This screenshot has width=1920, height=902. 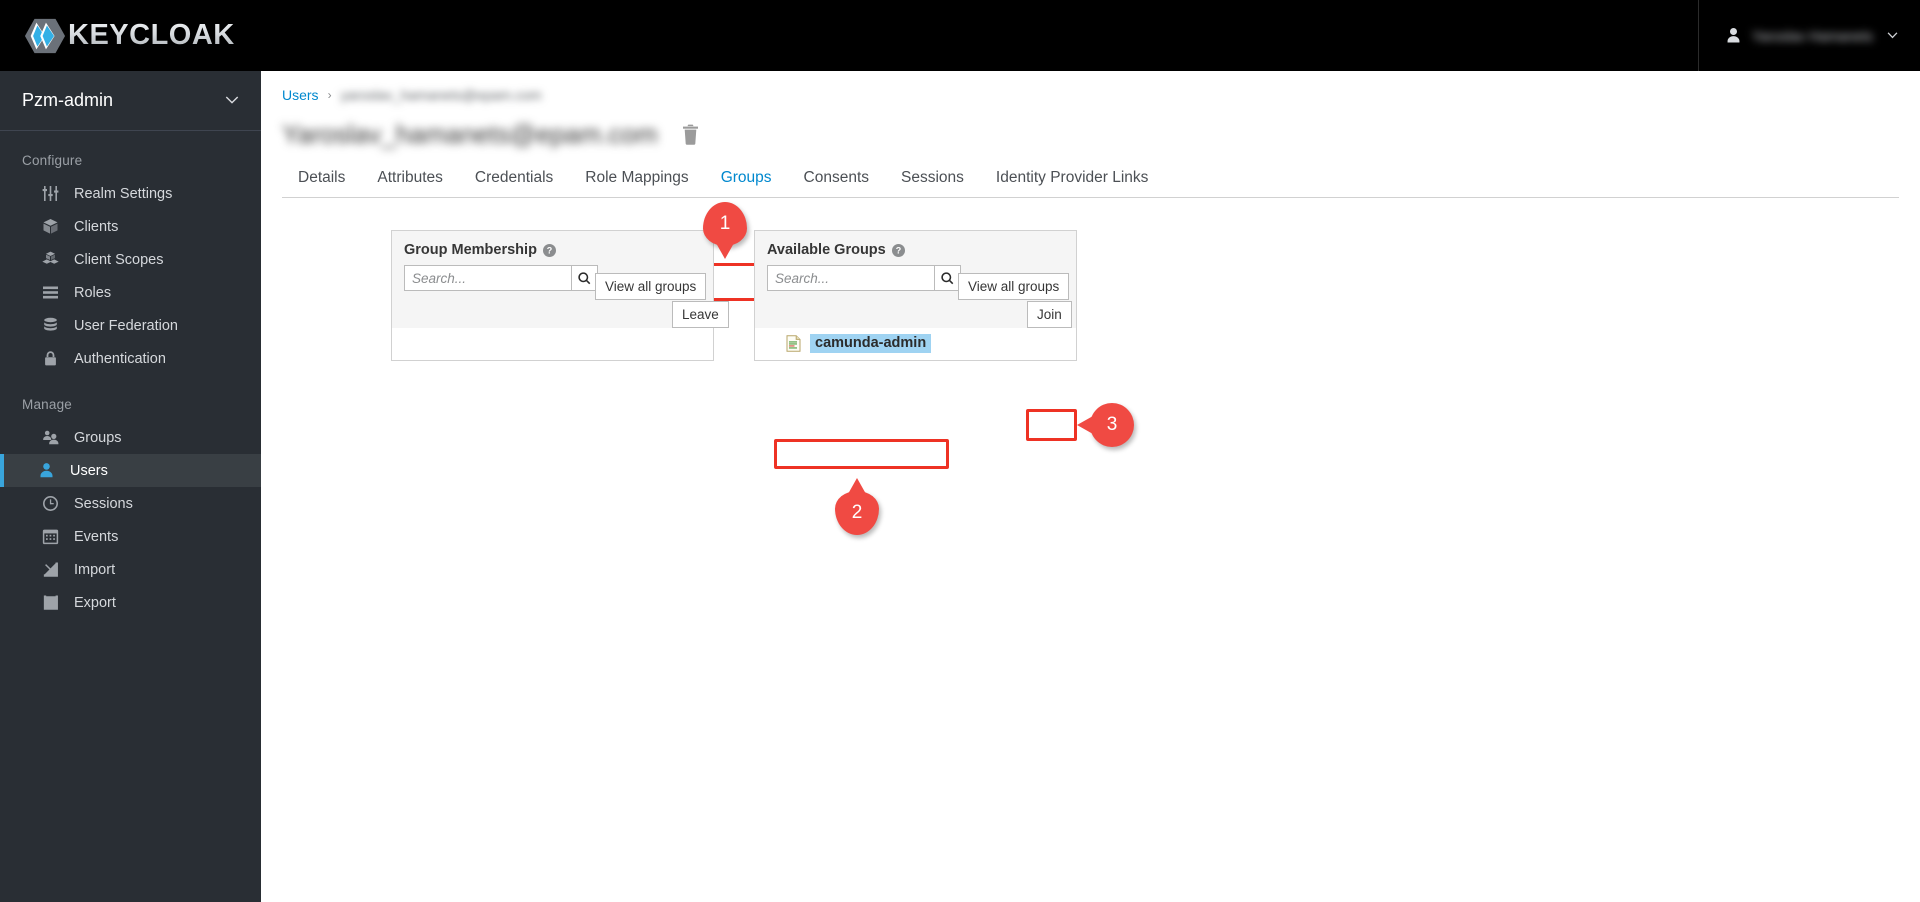 I want to click on sidebar-item-groups: Groups, so click(x=130, y=437).